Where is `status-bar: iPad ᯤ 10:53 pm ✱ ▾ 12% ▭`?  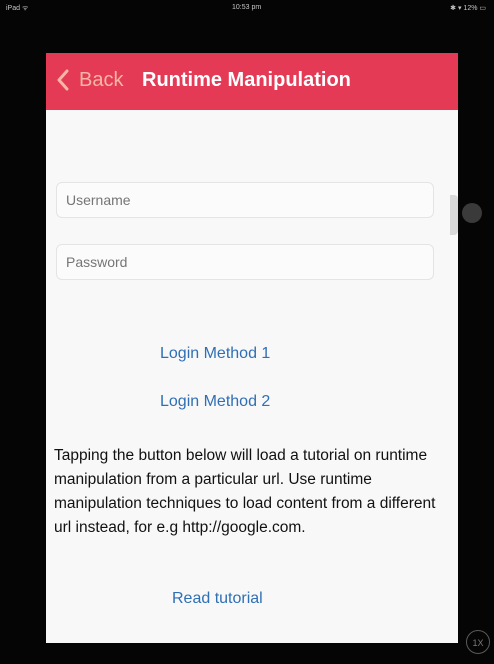
status-bar: iPad ᯤ 10:53 pm ✱ ▾ 12% ▭ is located at coordinates (247, 8).